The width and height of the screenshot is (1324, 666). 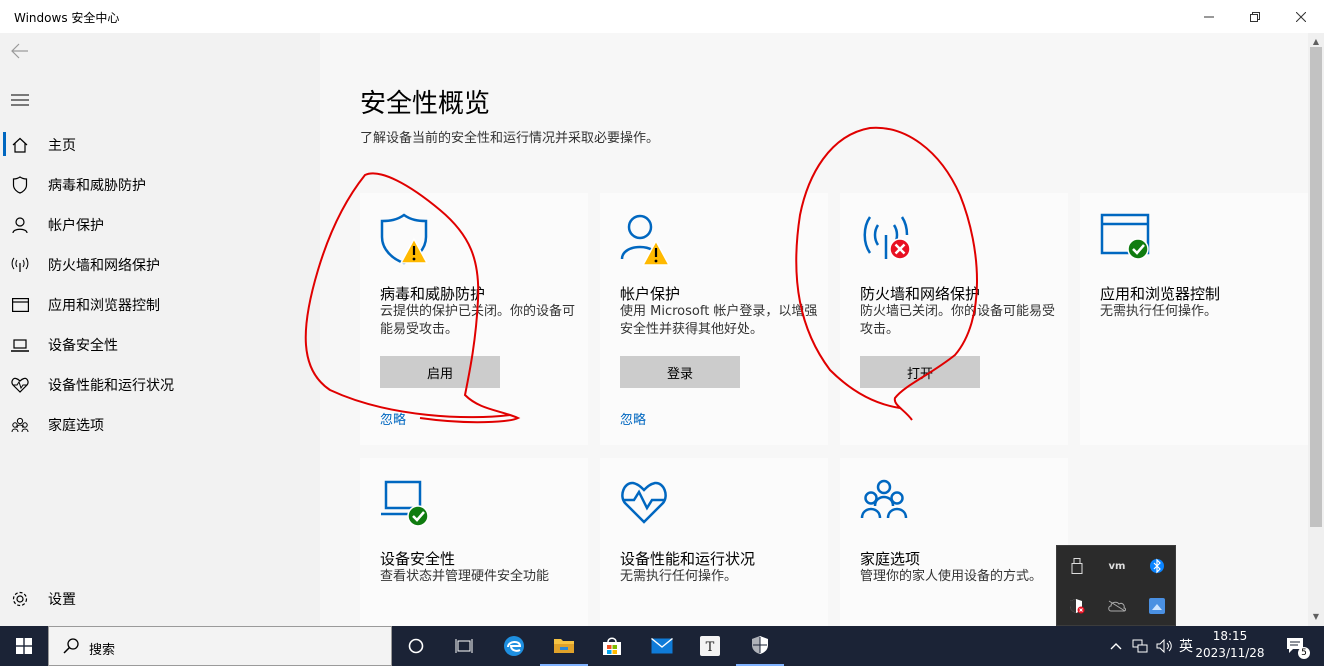 I want to click on sidebar-item-label: 帐户保护, so click(x=76, y=226).